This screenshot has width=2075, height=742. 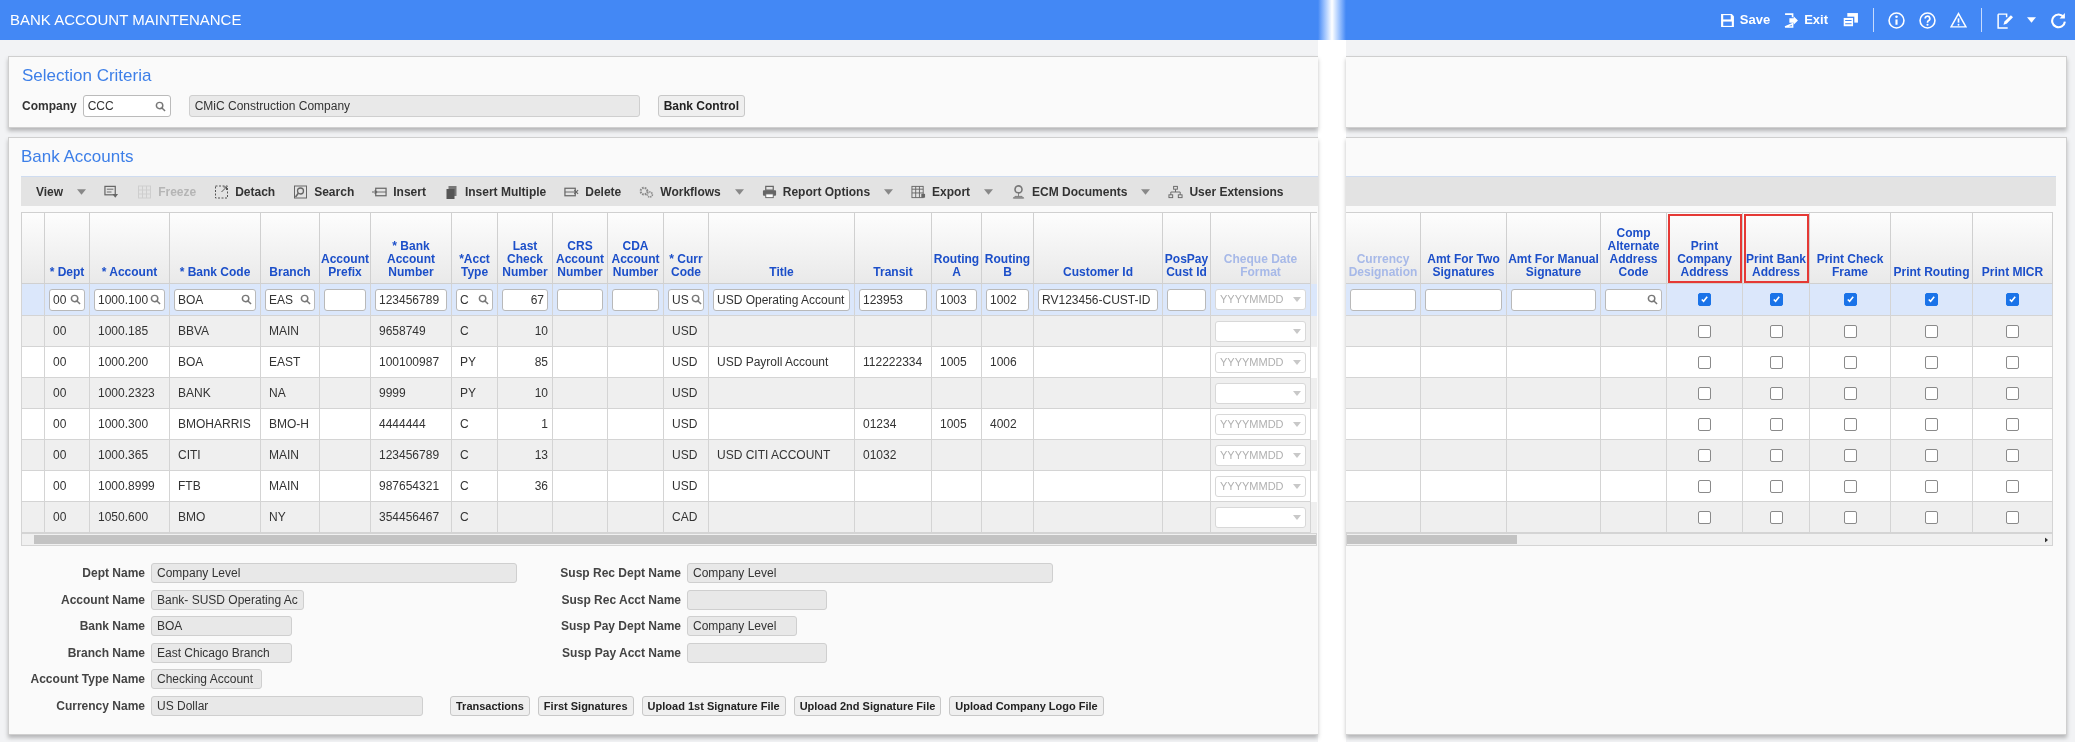 What do you see at coordinates (713, 705) in the screenshot?
I see `form-button: Upload 1st Signature File` at bounding box center [713, 705].